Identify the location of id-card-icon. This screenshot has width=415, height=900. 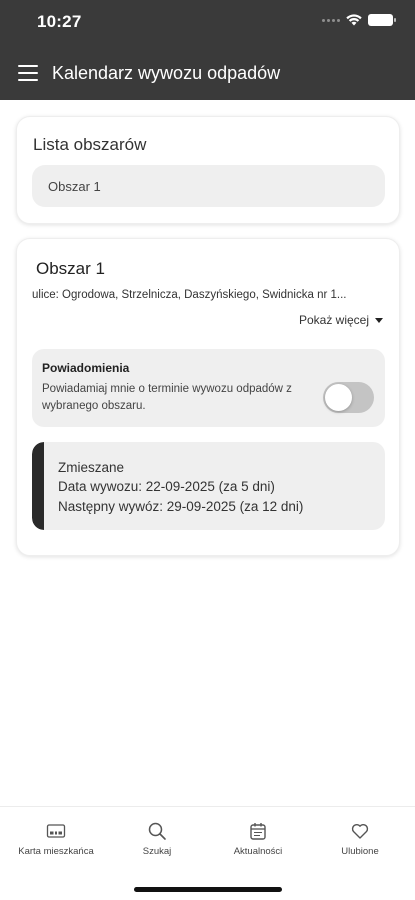
(56, 831).